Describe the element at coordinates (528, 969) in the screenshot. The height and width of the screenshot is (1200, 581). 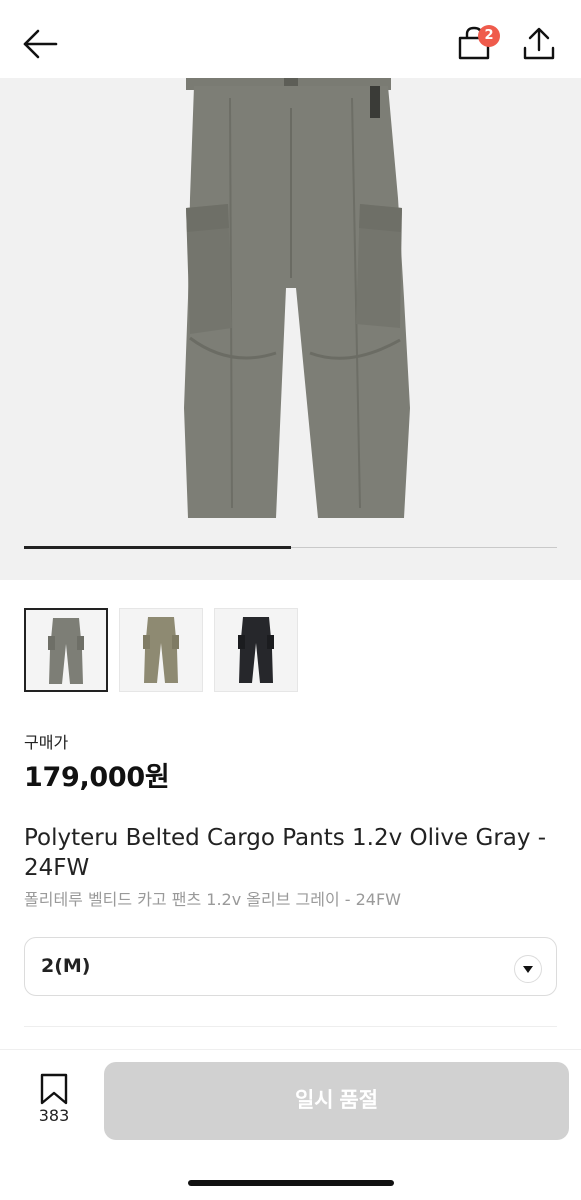
I see `caret-down-icon` at that location.